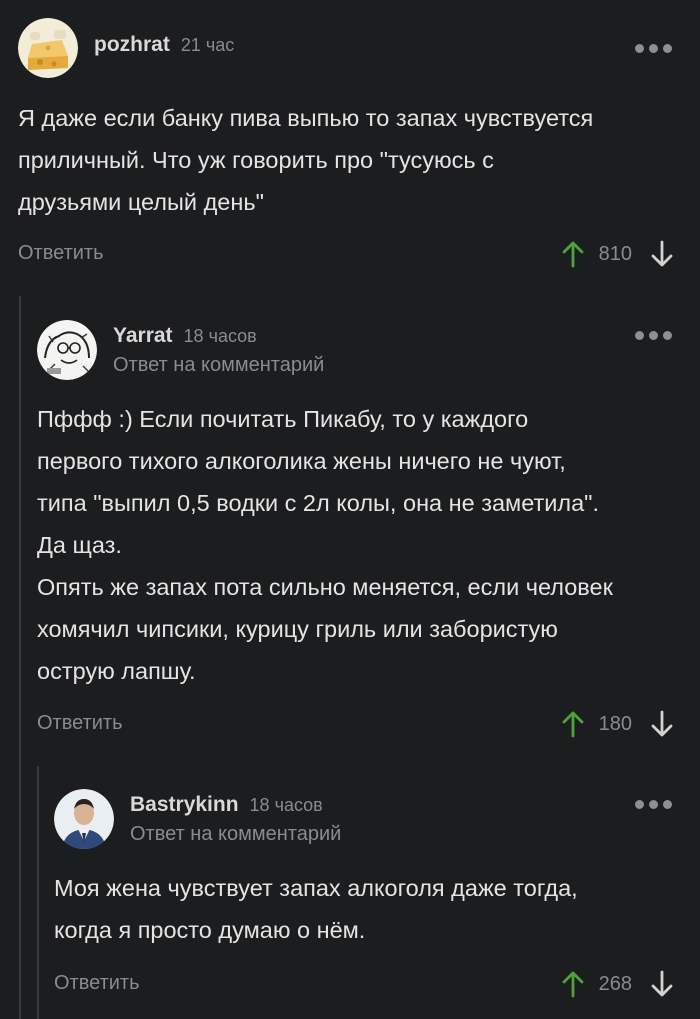 This screenshot has height=1019, width=700. What do you see at coordinates (184, 805) in the screenshot?
I see `username: Bastrykinn` at bounding box center [184, 805].